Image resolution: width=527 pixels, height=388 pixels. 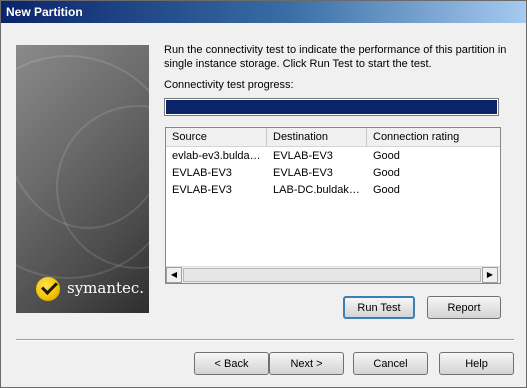 What do you see at coordinates (231, 363) in the screenshot?
I see `back-button: < Back` at bounding box center [231, 363].